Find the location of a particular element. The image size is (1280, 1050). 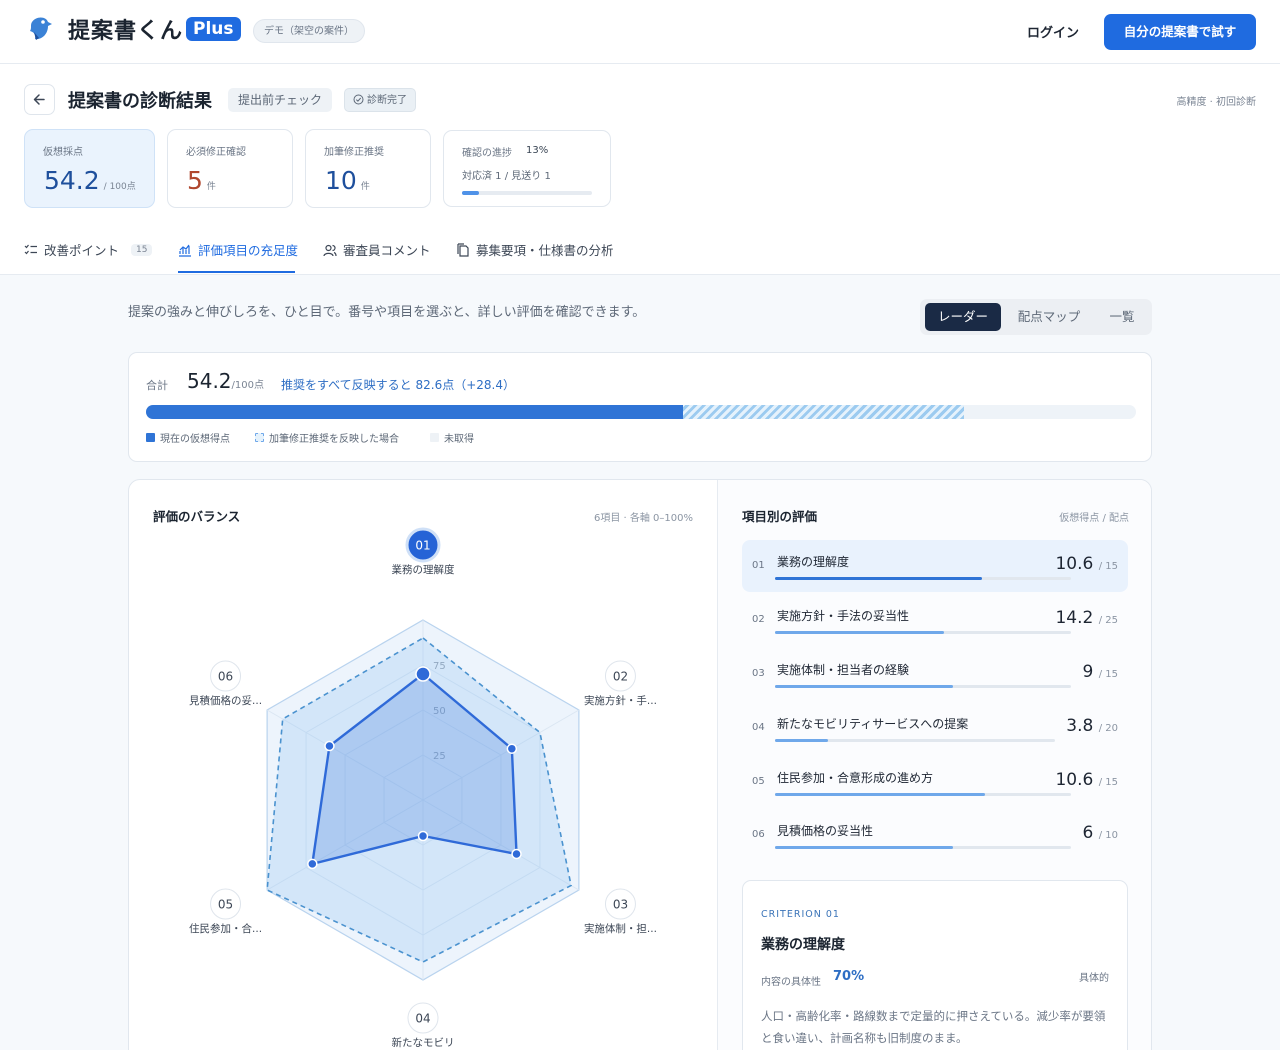

back-button is located at coordinates (39, 99).